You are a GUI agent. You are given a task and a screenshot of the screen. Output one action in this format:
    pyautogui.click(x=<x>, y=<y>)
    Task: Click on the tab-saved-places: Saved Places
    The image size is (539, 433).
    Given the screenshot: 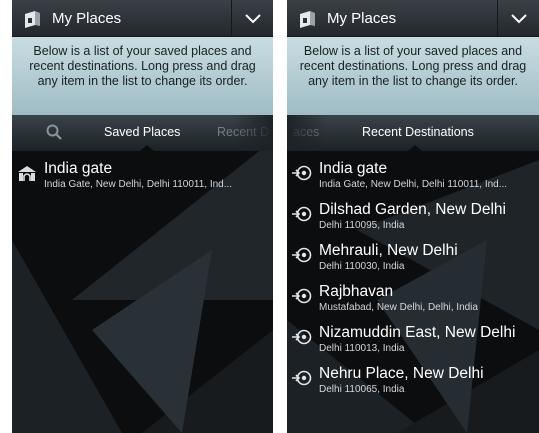 What is the action you would take?
    pyautogui.click(x=142, y=132)
    